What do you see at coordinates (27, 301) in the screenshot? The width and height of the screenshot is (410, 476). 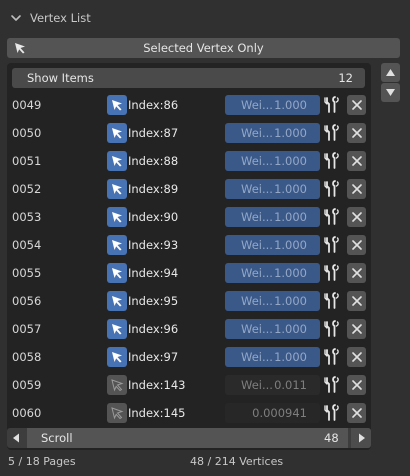 I see `vertex-number: 0056` at bounding box center [27, 301].